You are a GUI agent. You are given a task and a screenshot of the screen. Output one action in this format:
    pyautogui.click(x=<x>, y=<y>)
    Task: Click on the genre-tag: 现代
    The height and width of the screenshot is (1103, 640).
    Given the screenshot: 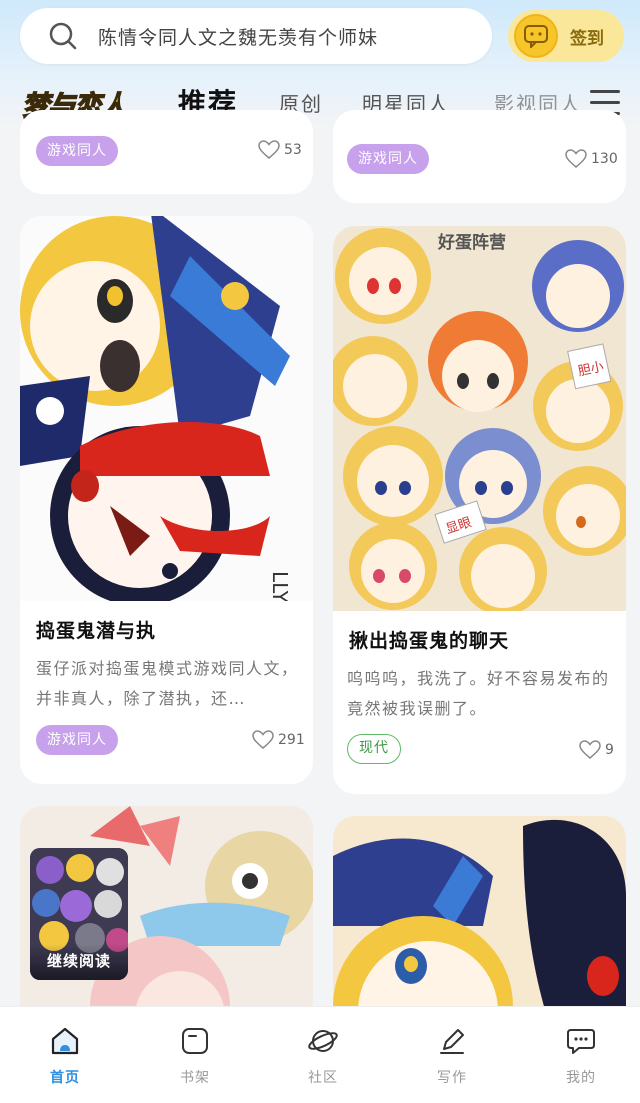 What is the action you would take?
    pyautogui.click(x=374, y=749)
    